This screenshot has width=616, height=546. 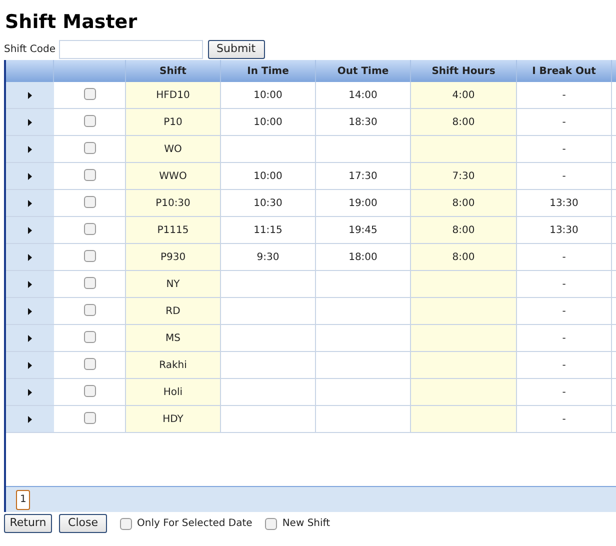 I want to click on close-button: Close, so click(x=83, y=523).